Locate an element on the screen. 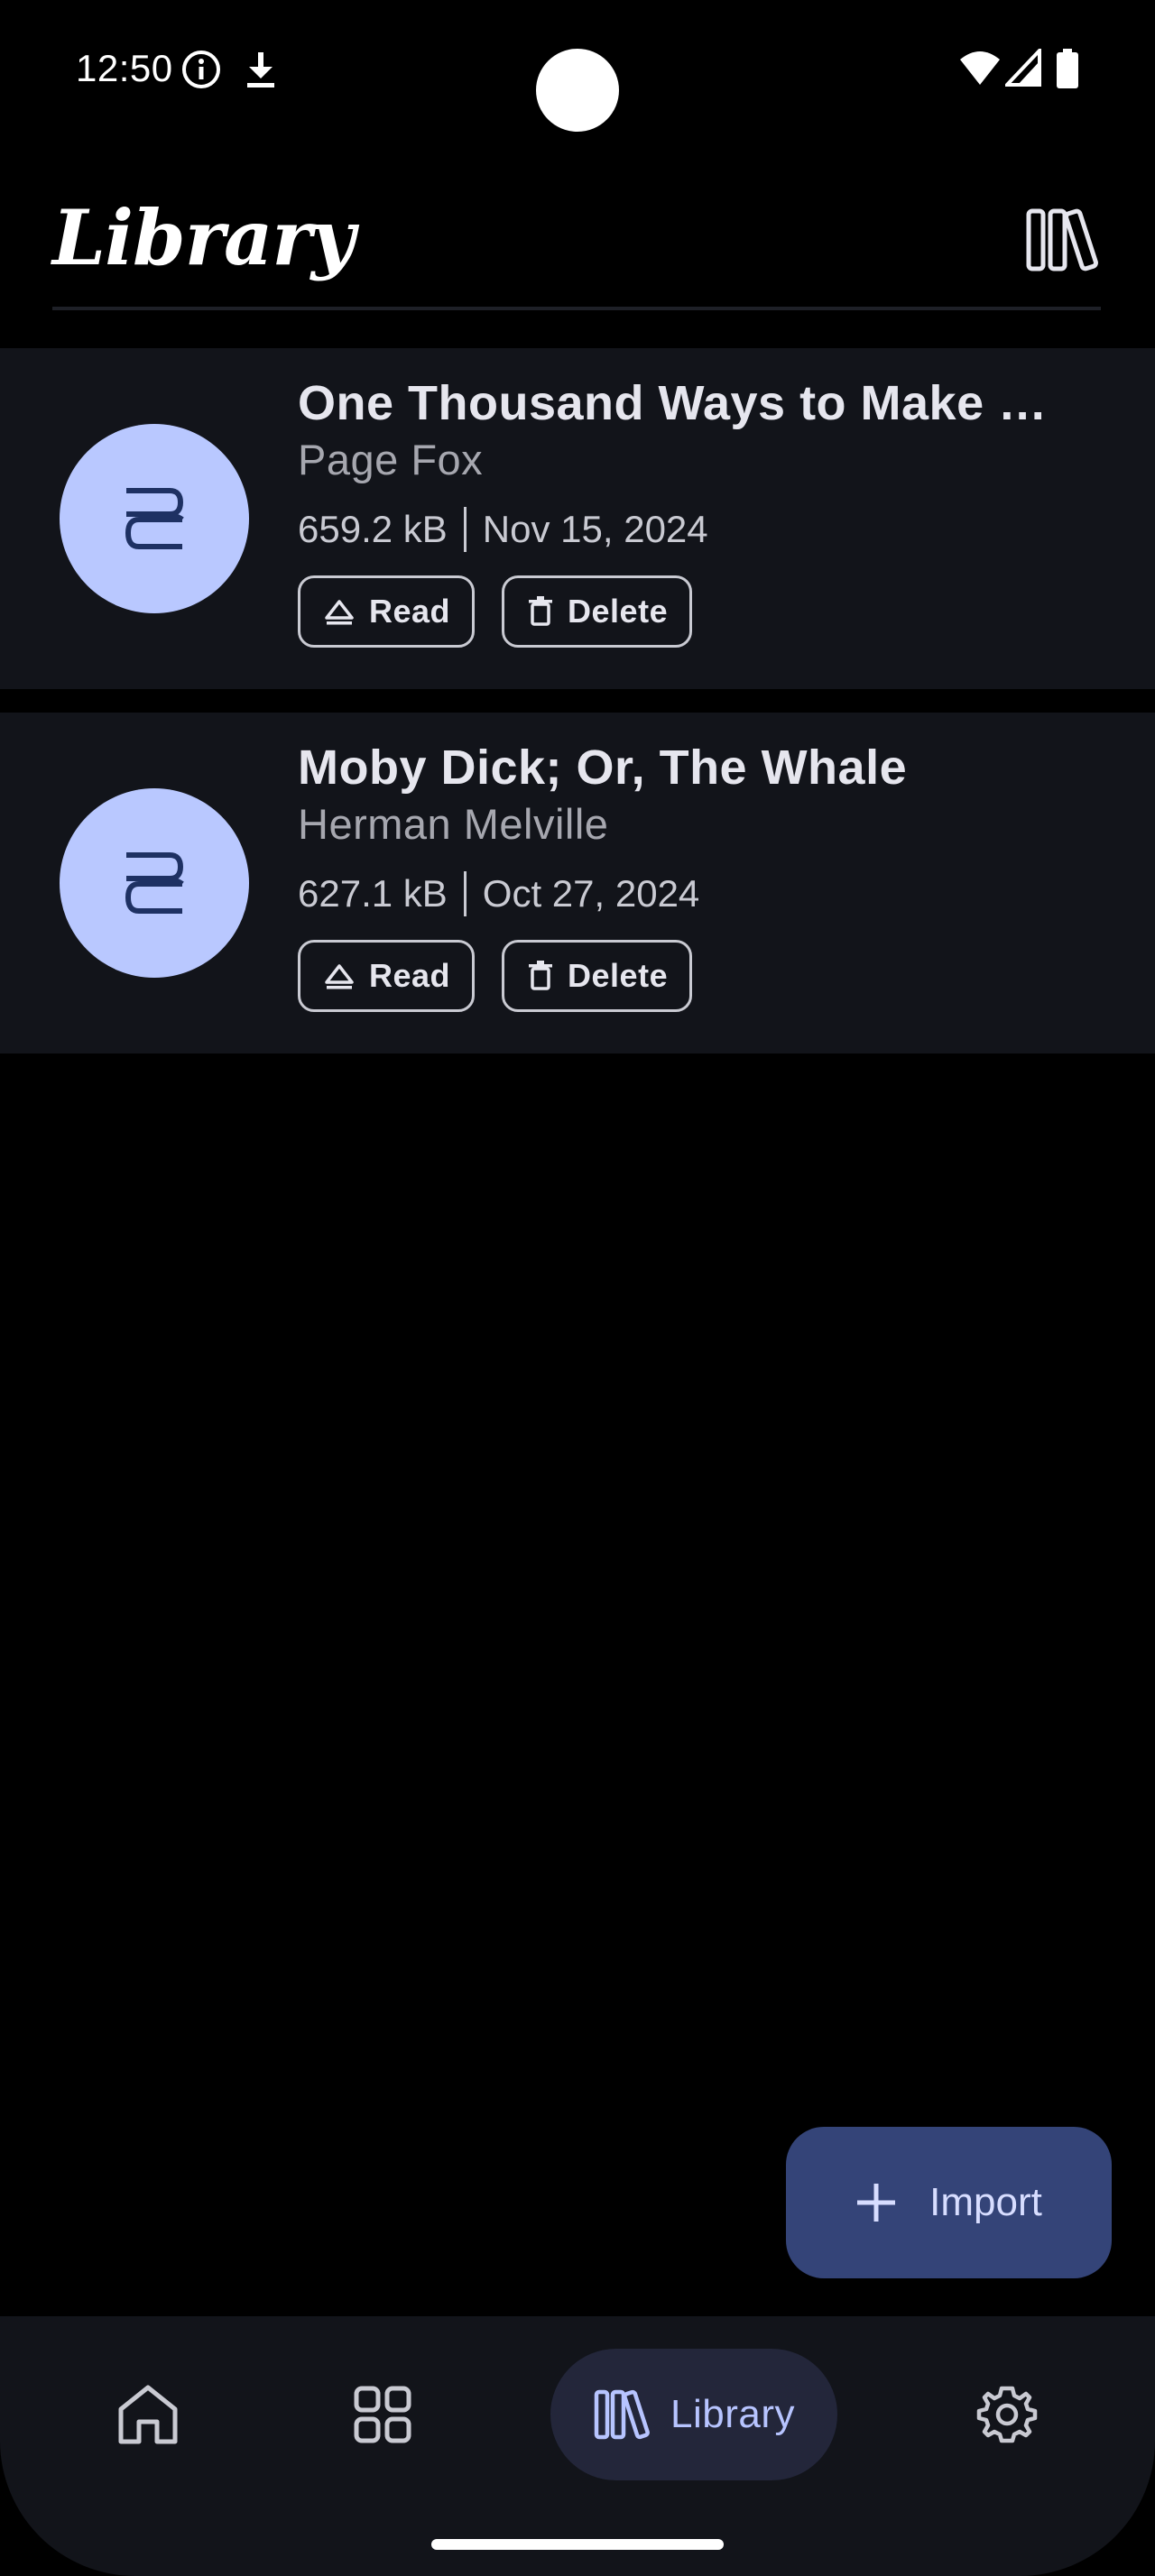 The image size is (1155, 2576). nav-settings is located at coordinates (1007, 2414).